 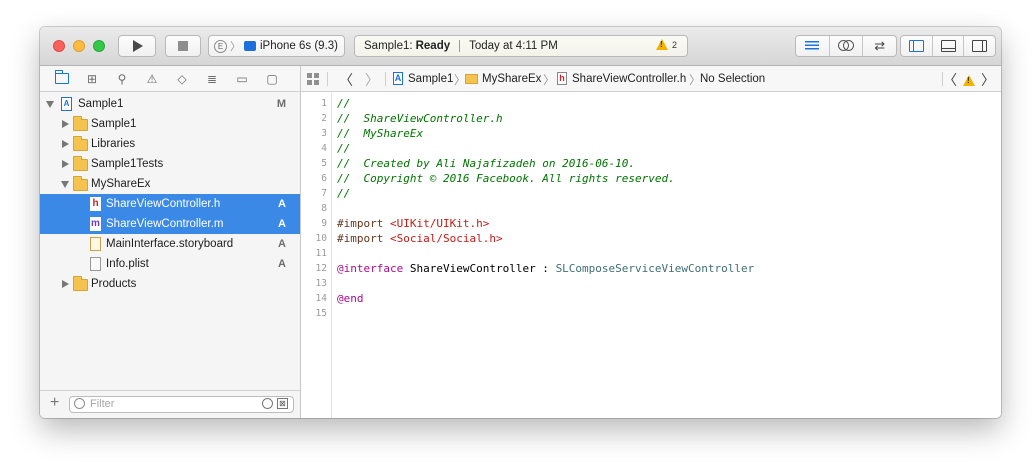 I want to click on code-line: 11, so click(x=651, y=253).